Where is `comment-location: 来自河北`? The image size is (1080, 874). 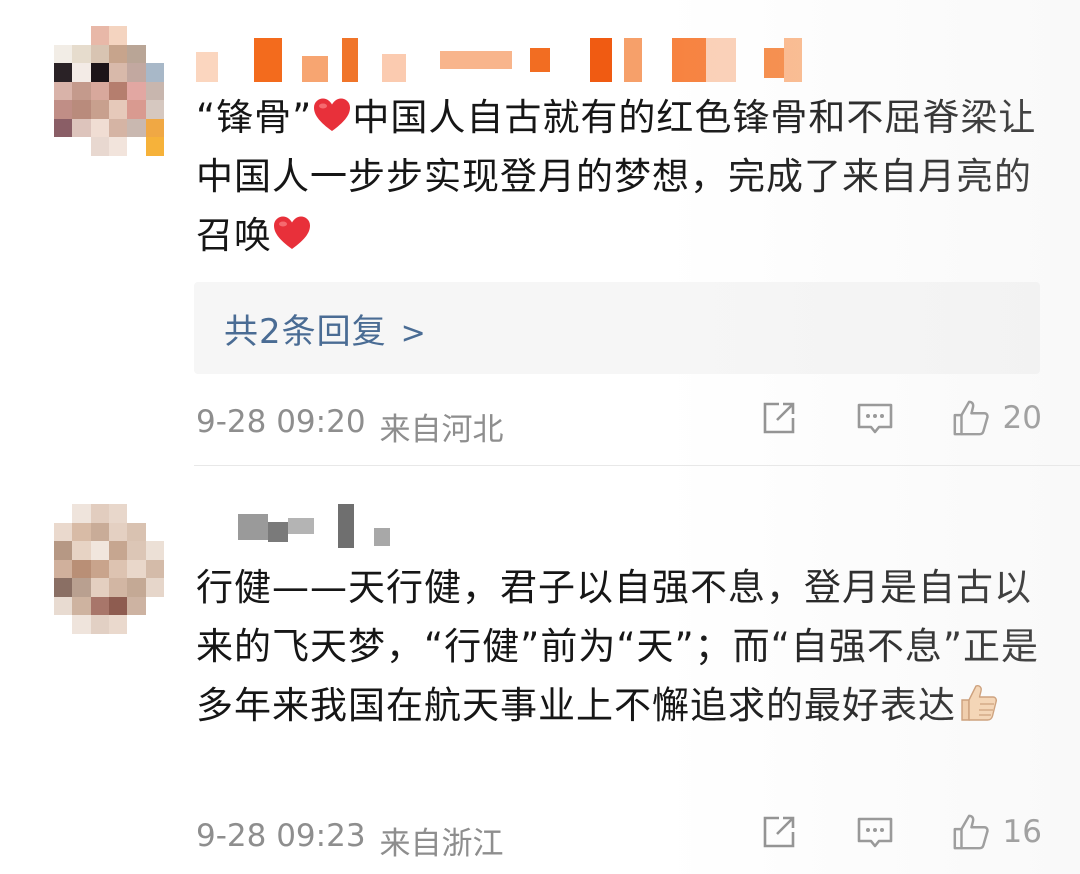 comment-location: 来自河北 is located at coordinates (441, 430).